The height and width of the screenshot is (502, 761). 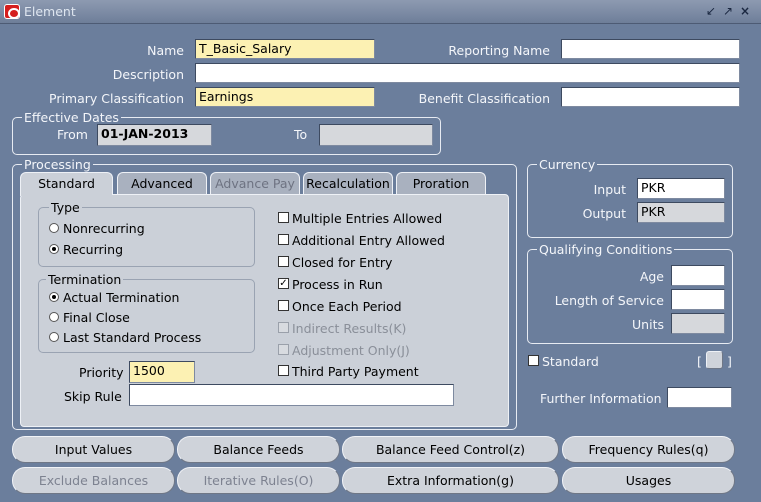 I want to click on type-group, so click(x=146, y=237).